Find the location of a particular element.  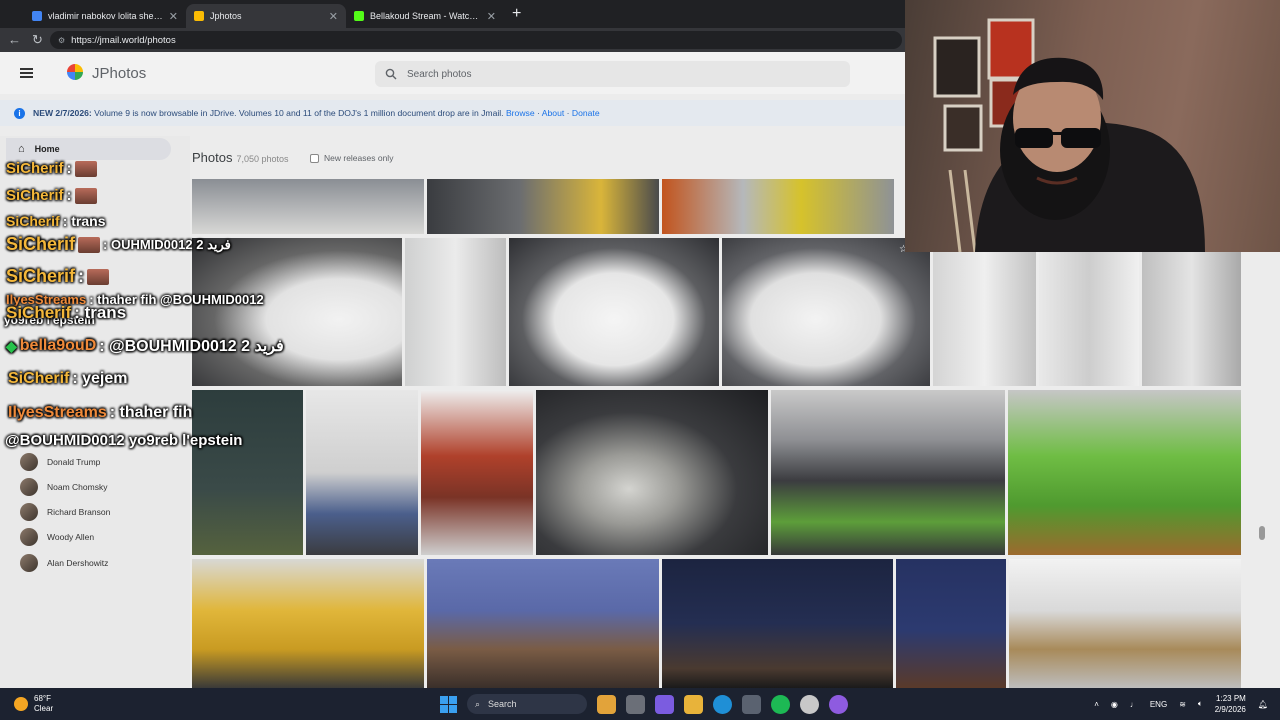

sidebar-item-home: ⌂ Home is located at coordinates (88, 149).